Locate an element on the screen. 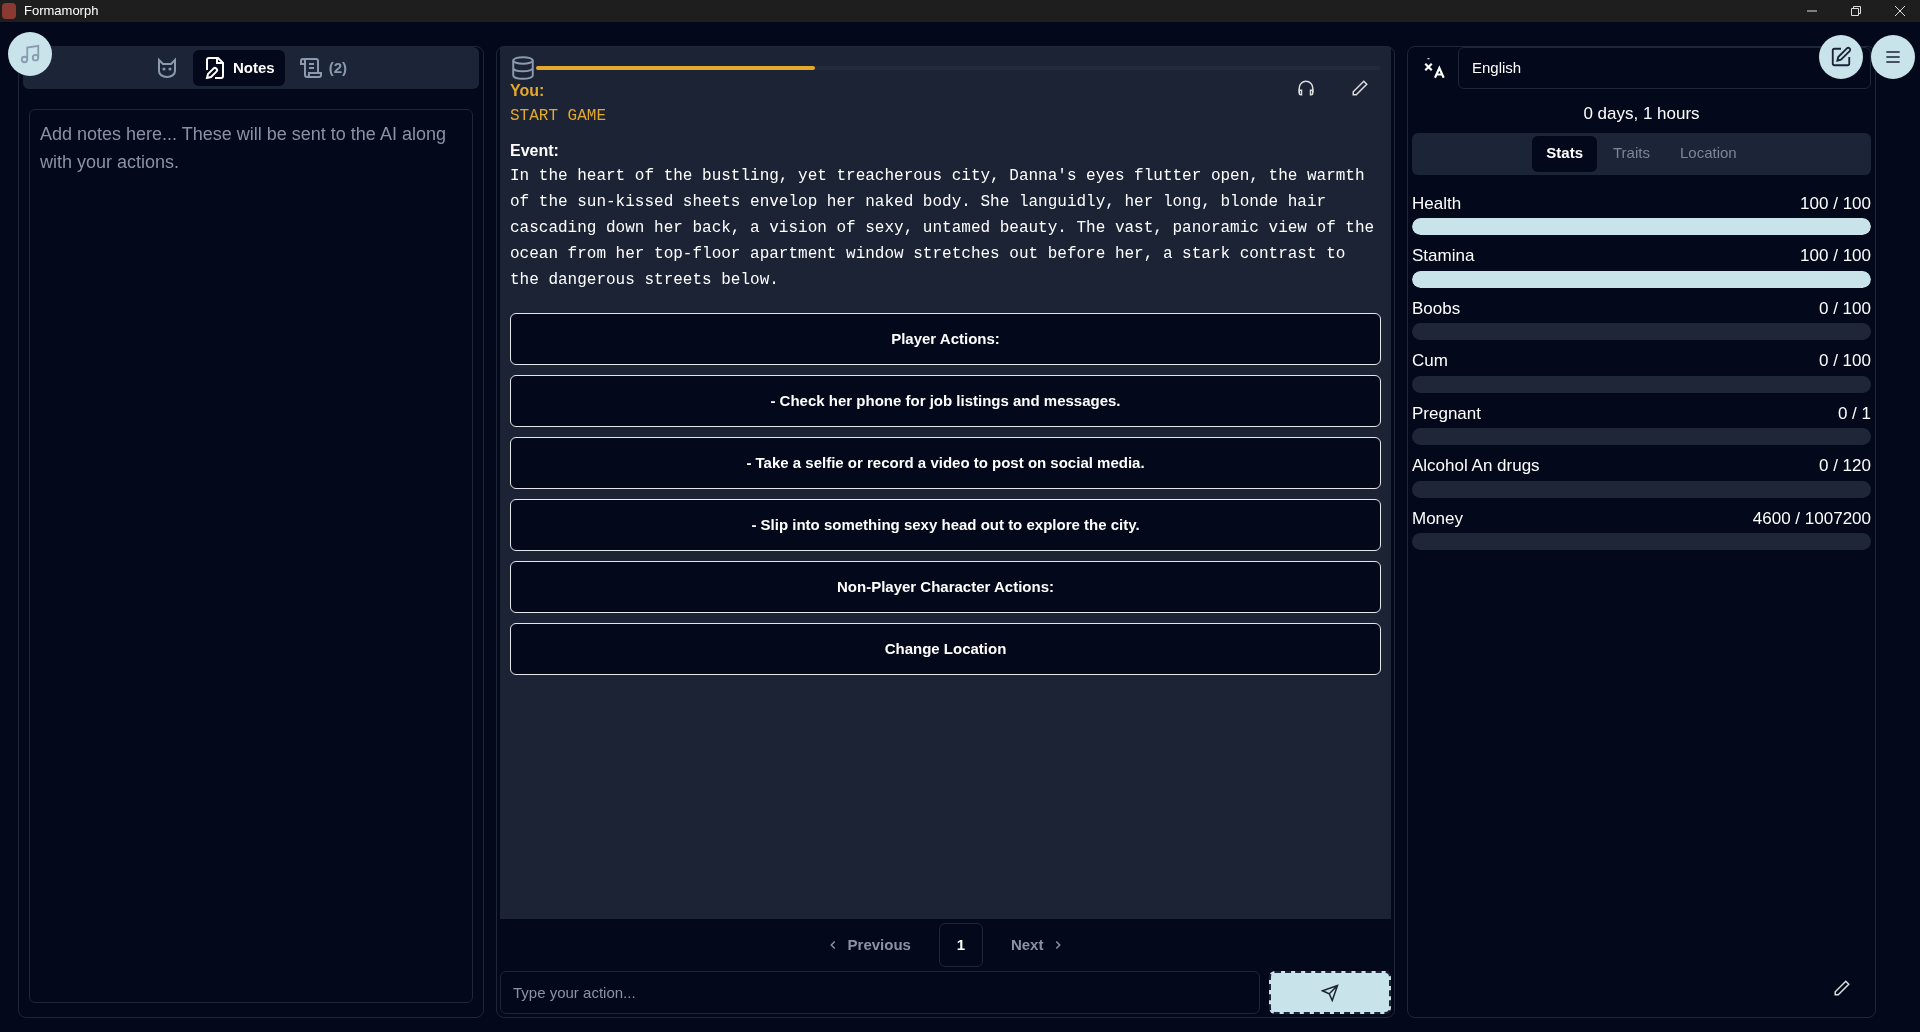 Image resolution: width=1920 pixels, height=1032 pixels. action-button: - Take a selfie or record a video to post on social media. is located at coordinates (945, 463).